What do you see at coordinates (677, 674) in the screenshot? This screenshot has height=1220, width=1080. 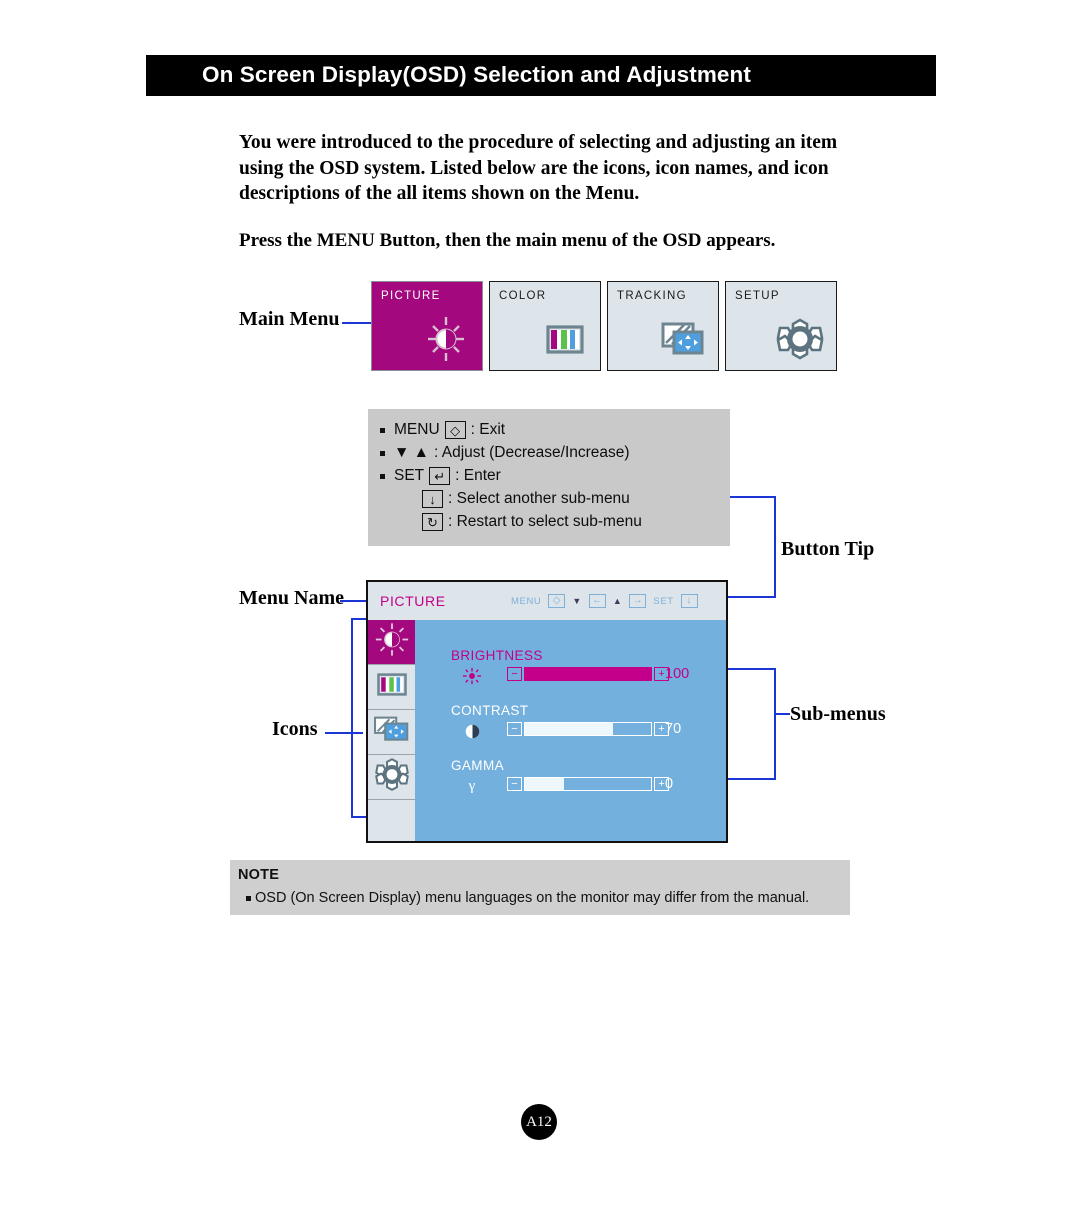 I see `brightness-value: 100` at bounding box center [677, 674].